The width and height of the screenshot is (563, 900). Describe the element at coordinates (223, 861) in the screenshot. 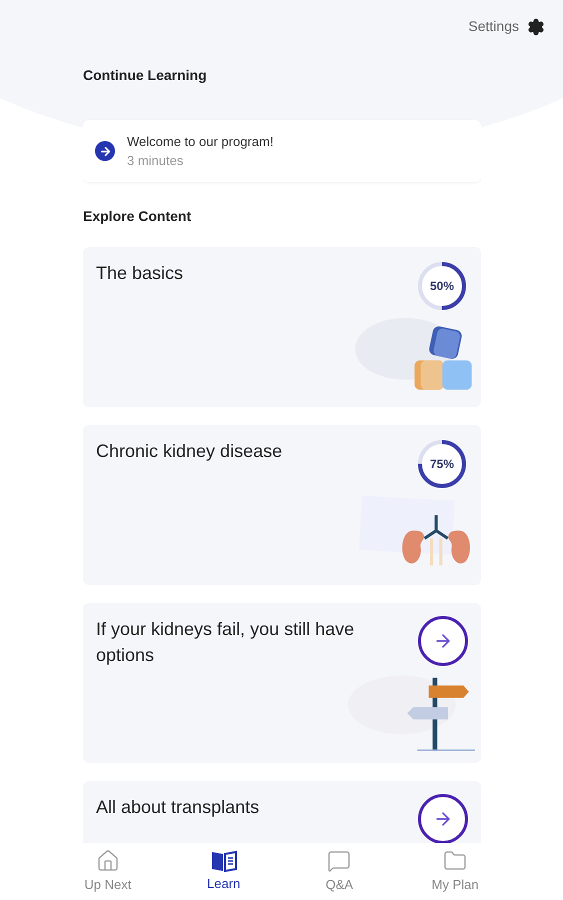

I see `book-icon` at that location.